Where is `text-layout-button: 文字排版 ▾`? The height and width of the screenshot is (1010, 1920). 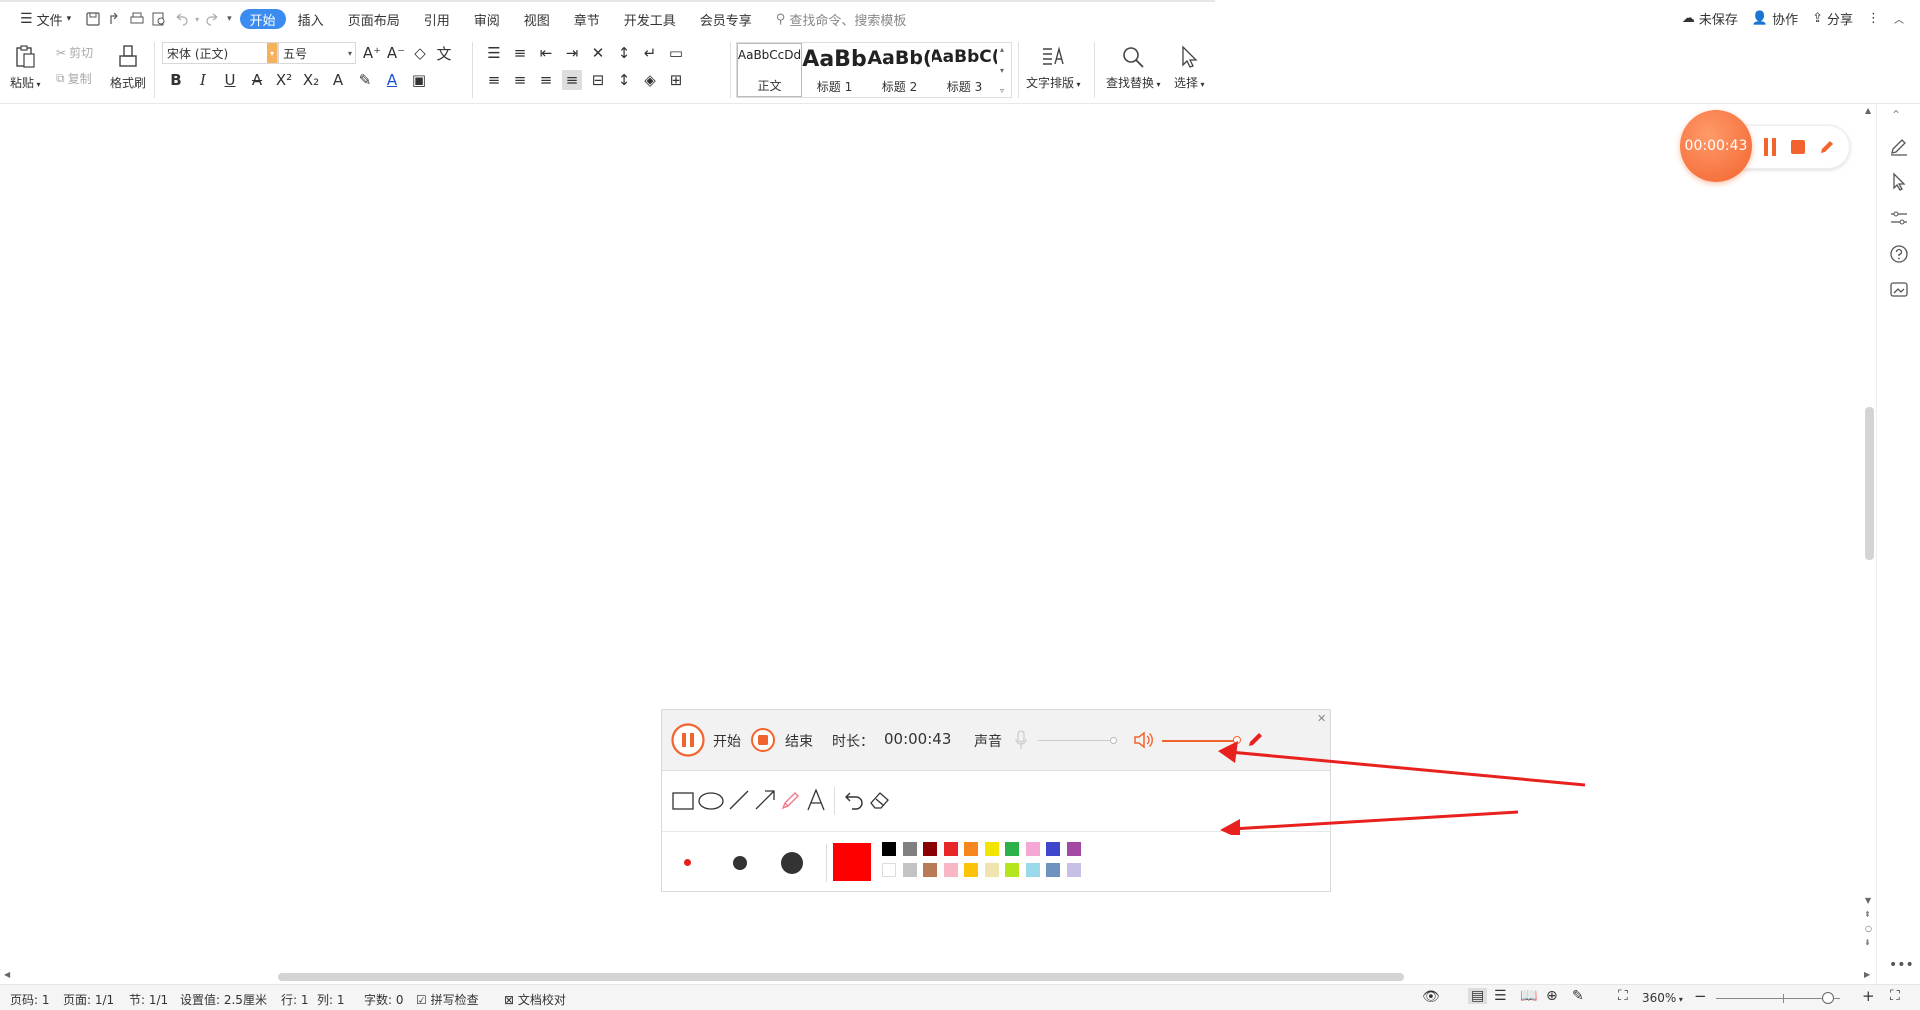
text-layout-button: 文字排版 ▾ is located at coordinates (1053, 65).